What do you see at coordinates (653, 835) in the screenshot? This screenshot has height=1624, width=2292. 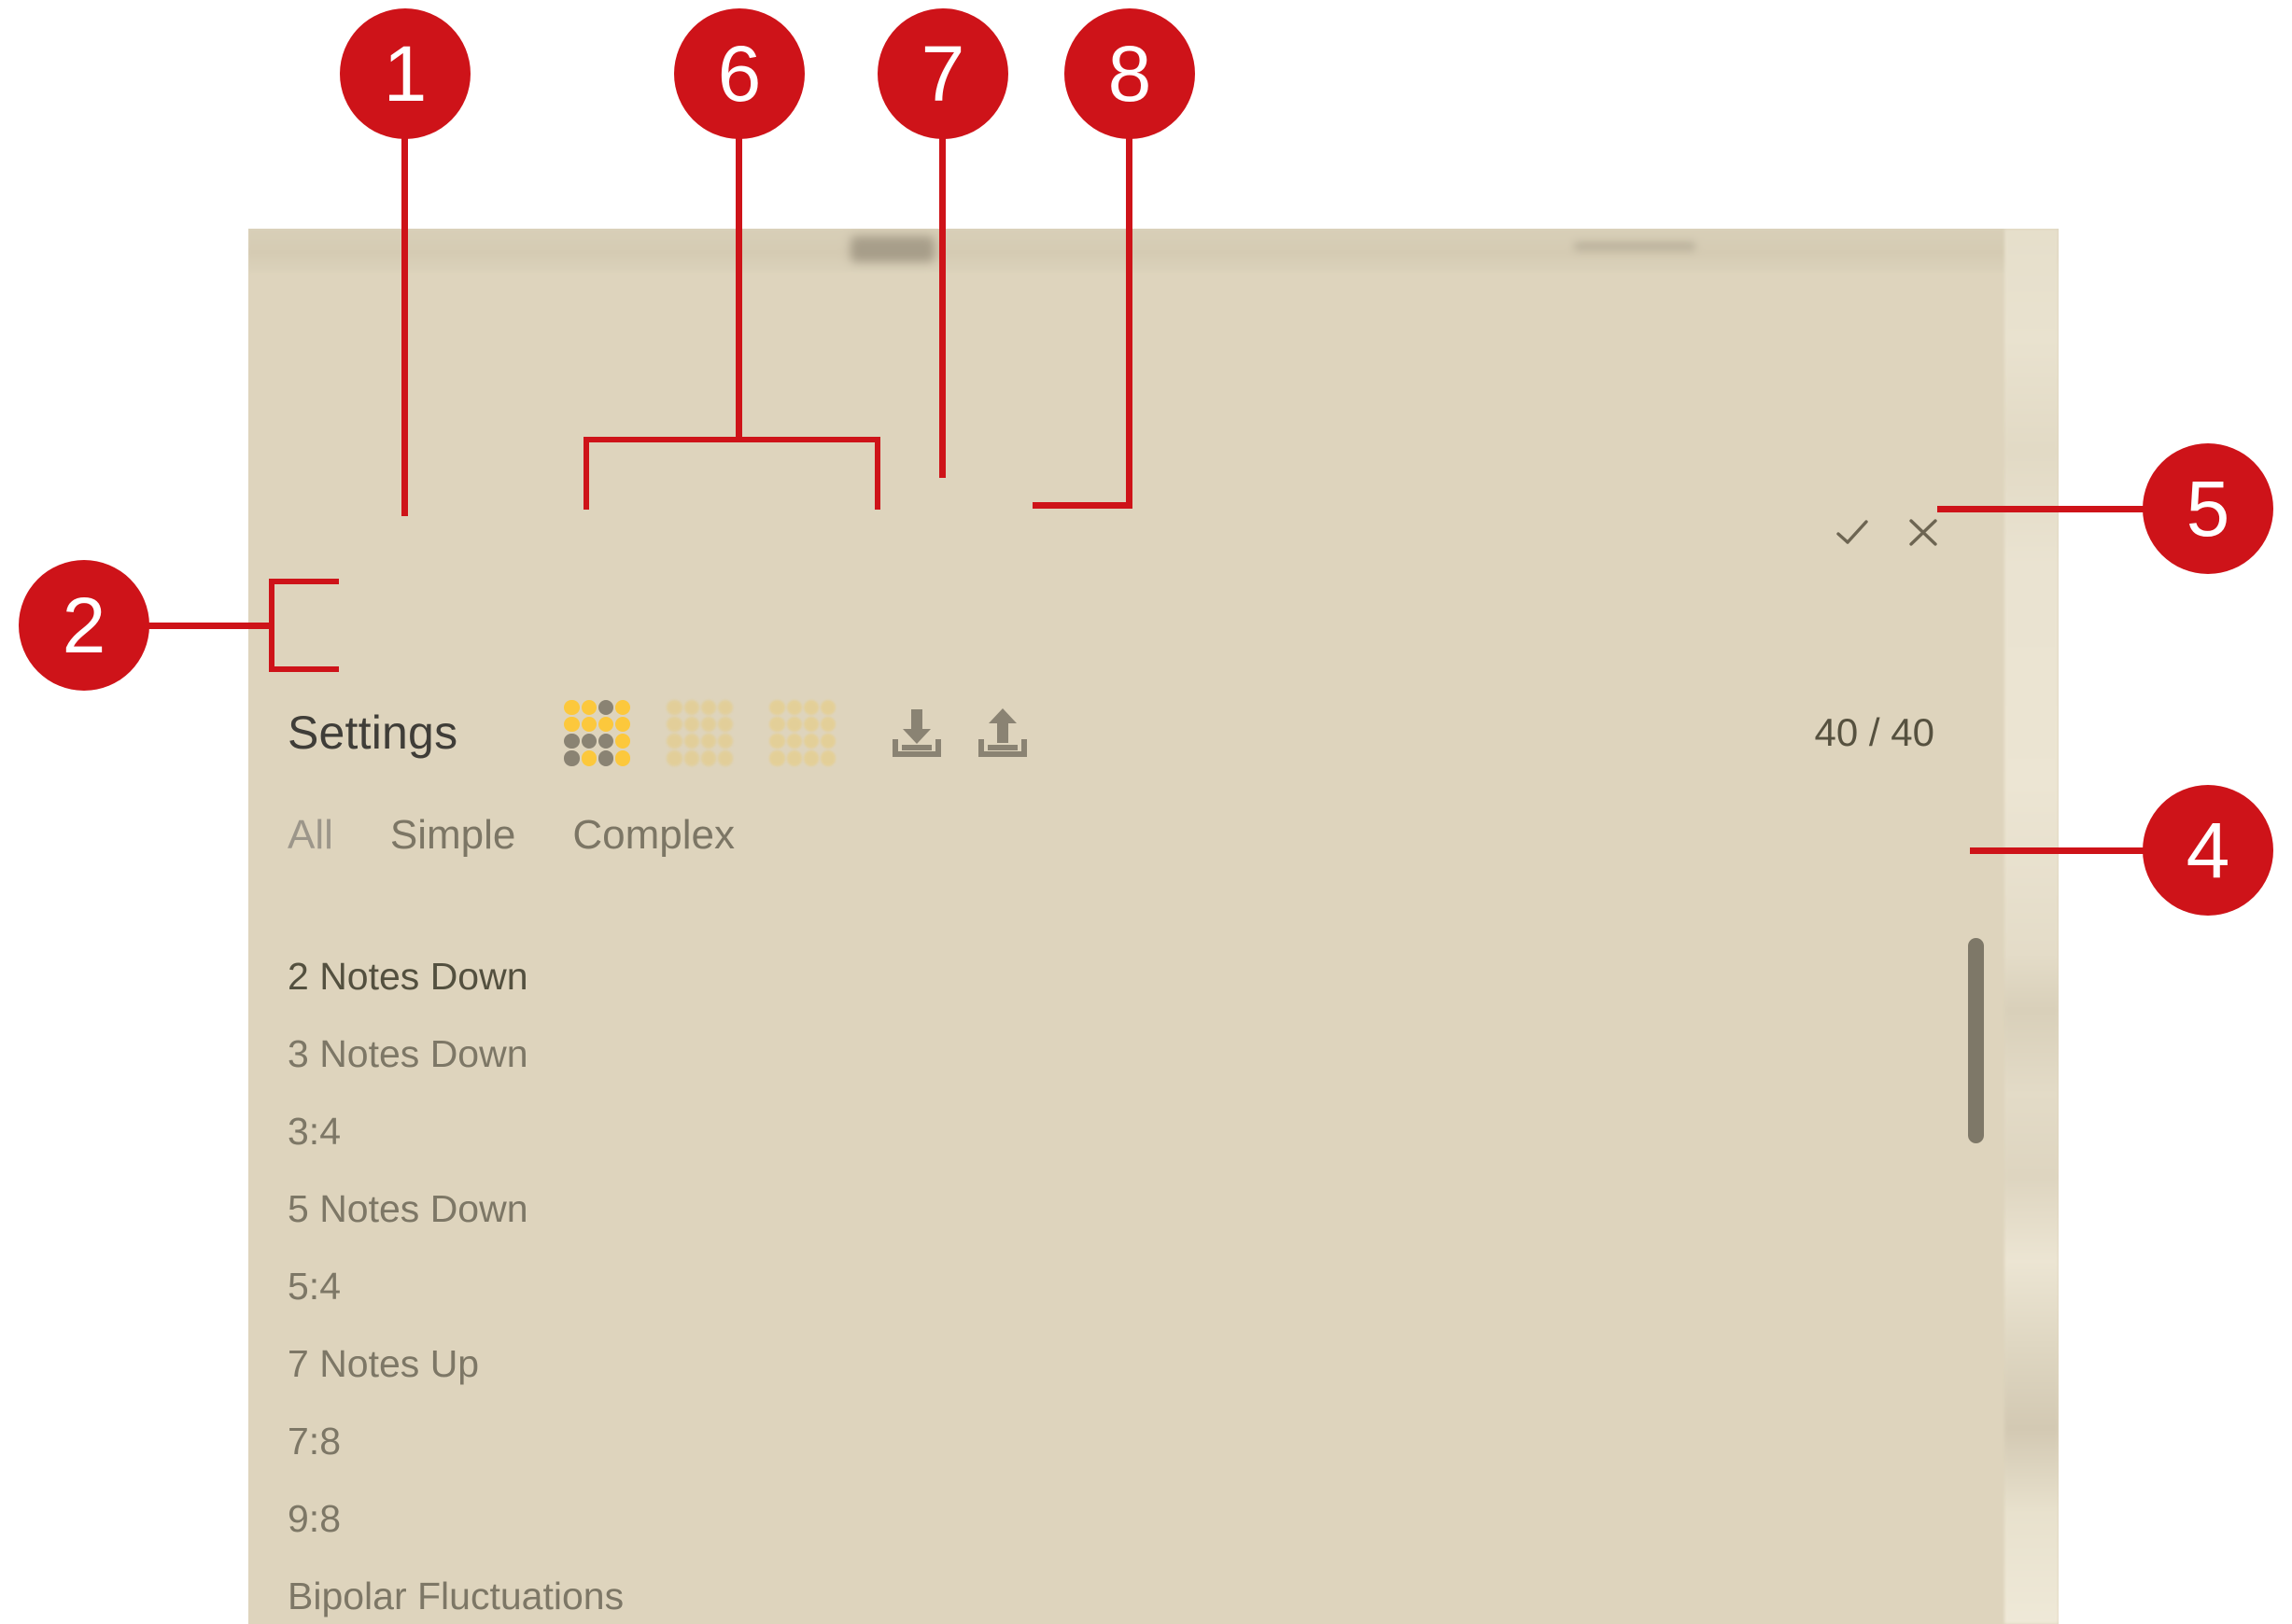 I see `tab-complex: Complex` at bounding box center [653, 835].